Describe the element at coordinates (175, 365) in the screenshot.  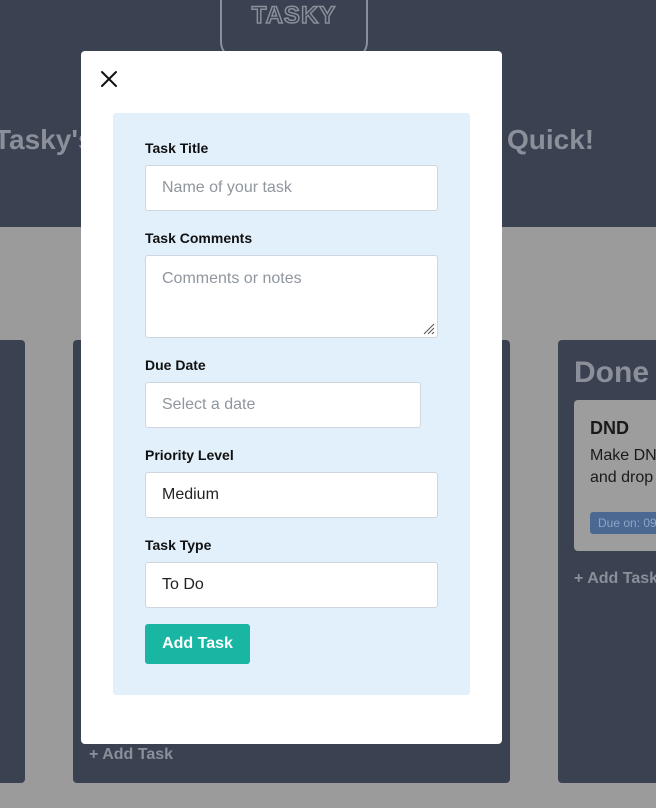
I see `due-date-label: Due Date` at that location.